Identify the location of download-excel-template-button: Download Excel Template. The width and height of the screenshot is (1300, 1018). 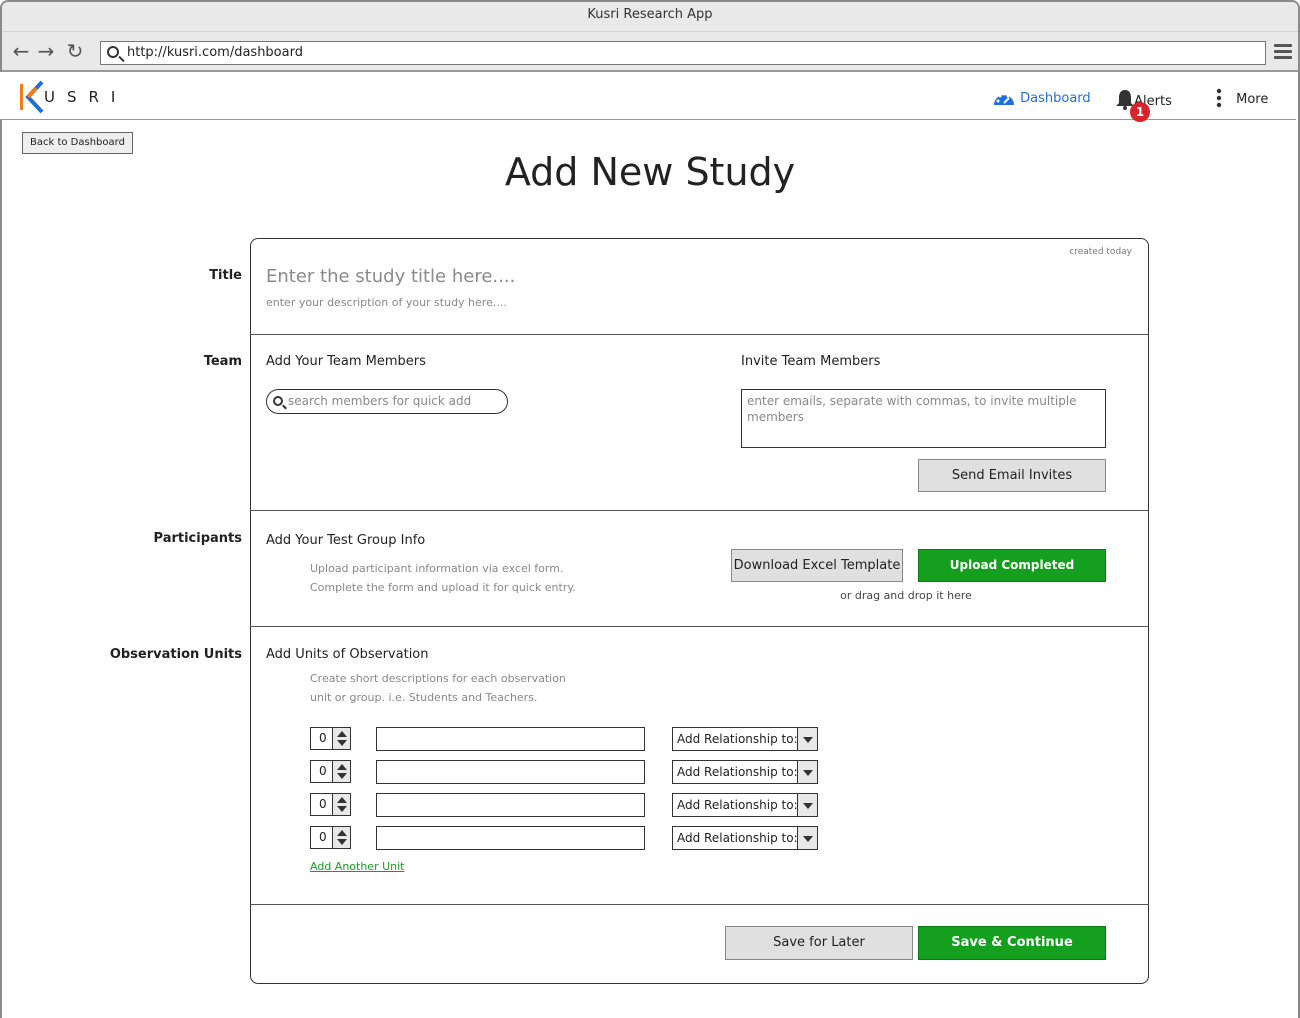
(817, 565).